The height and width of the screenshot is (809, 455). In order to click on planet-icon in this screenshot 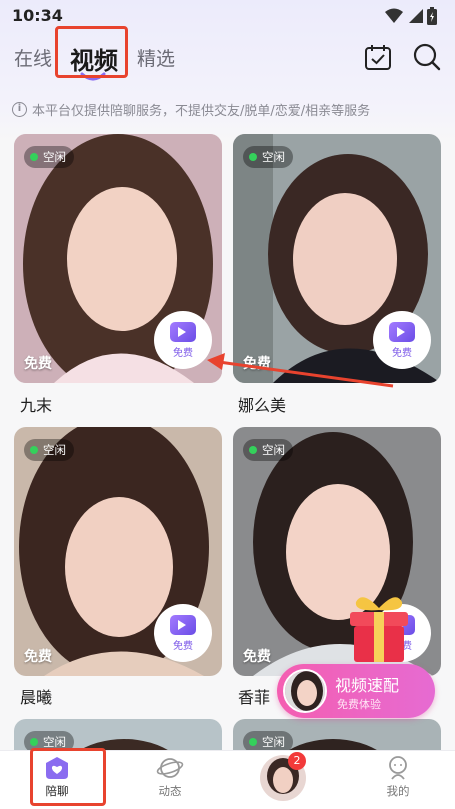, I will do `click(170, 768)`.